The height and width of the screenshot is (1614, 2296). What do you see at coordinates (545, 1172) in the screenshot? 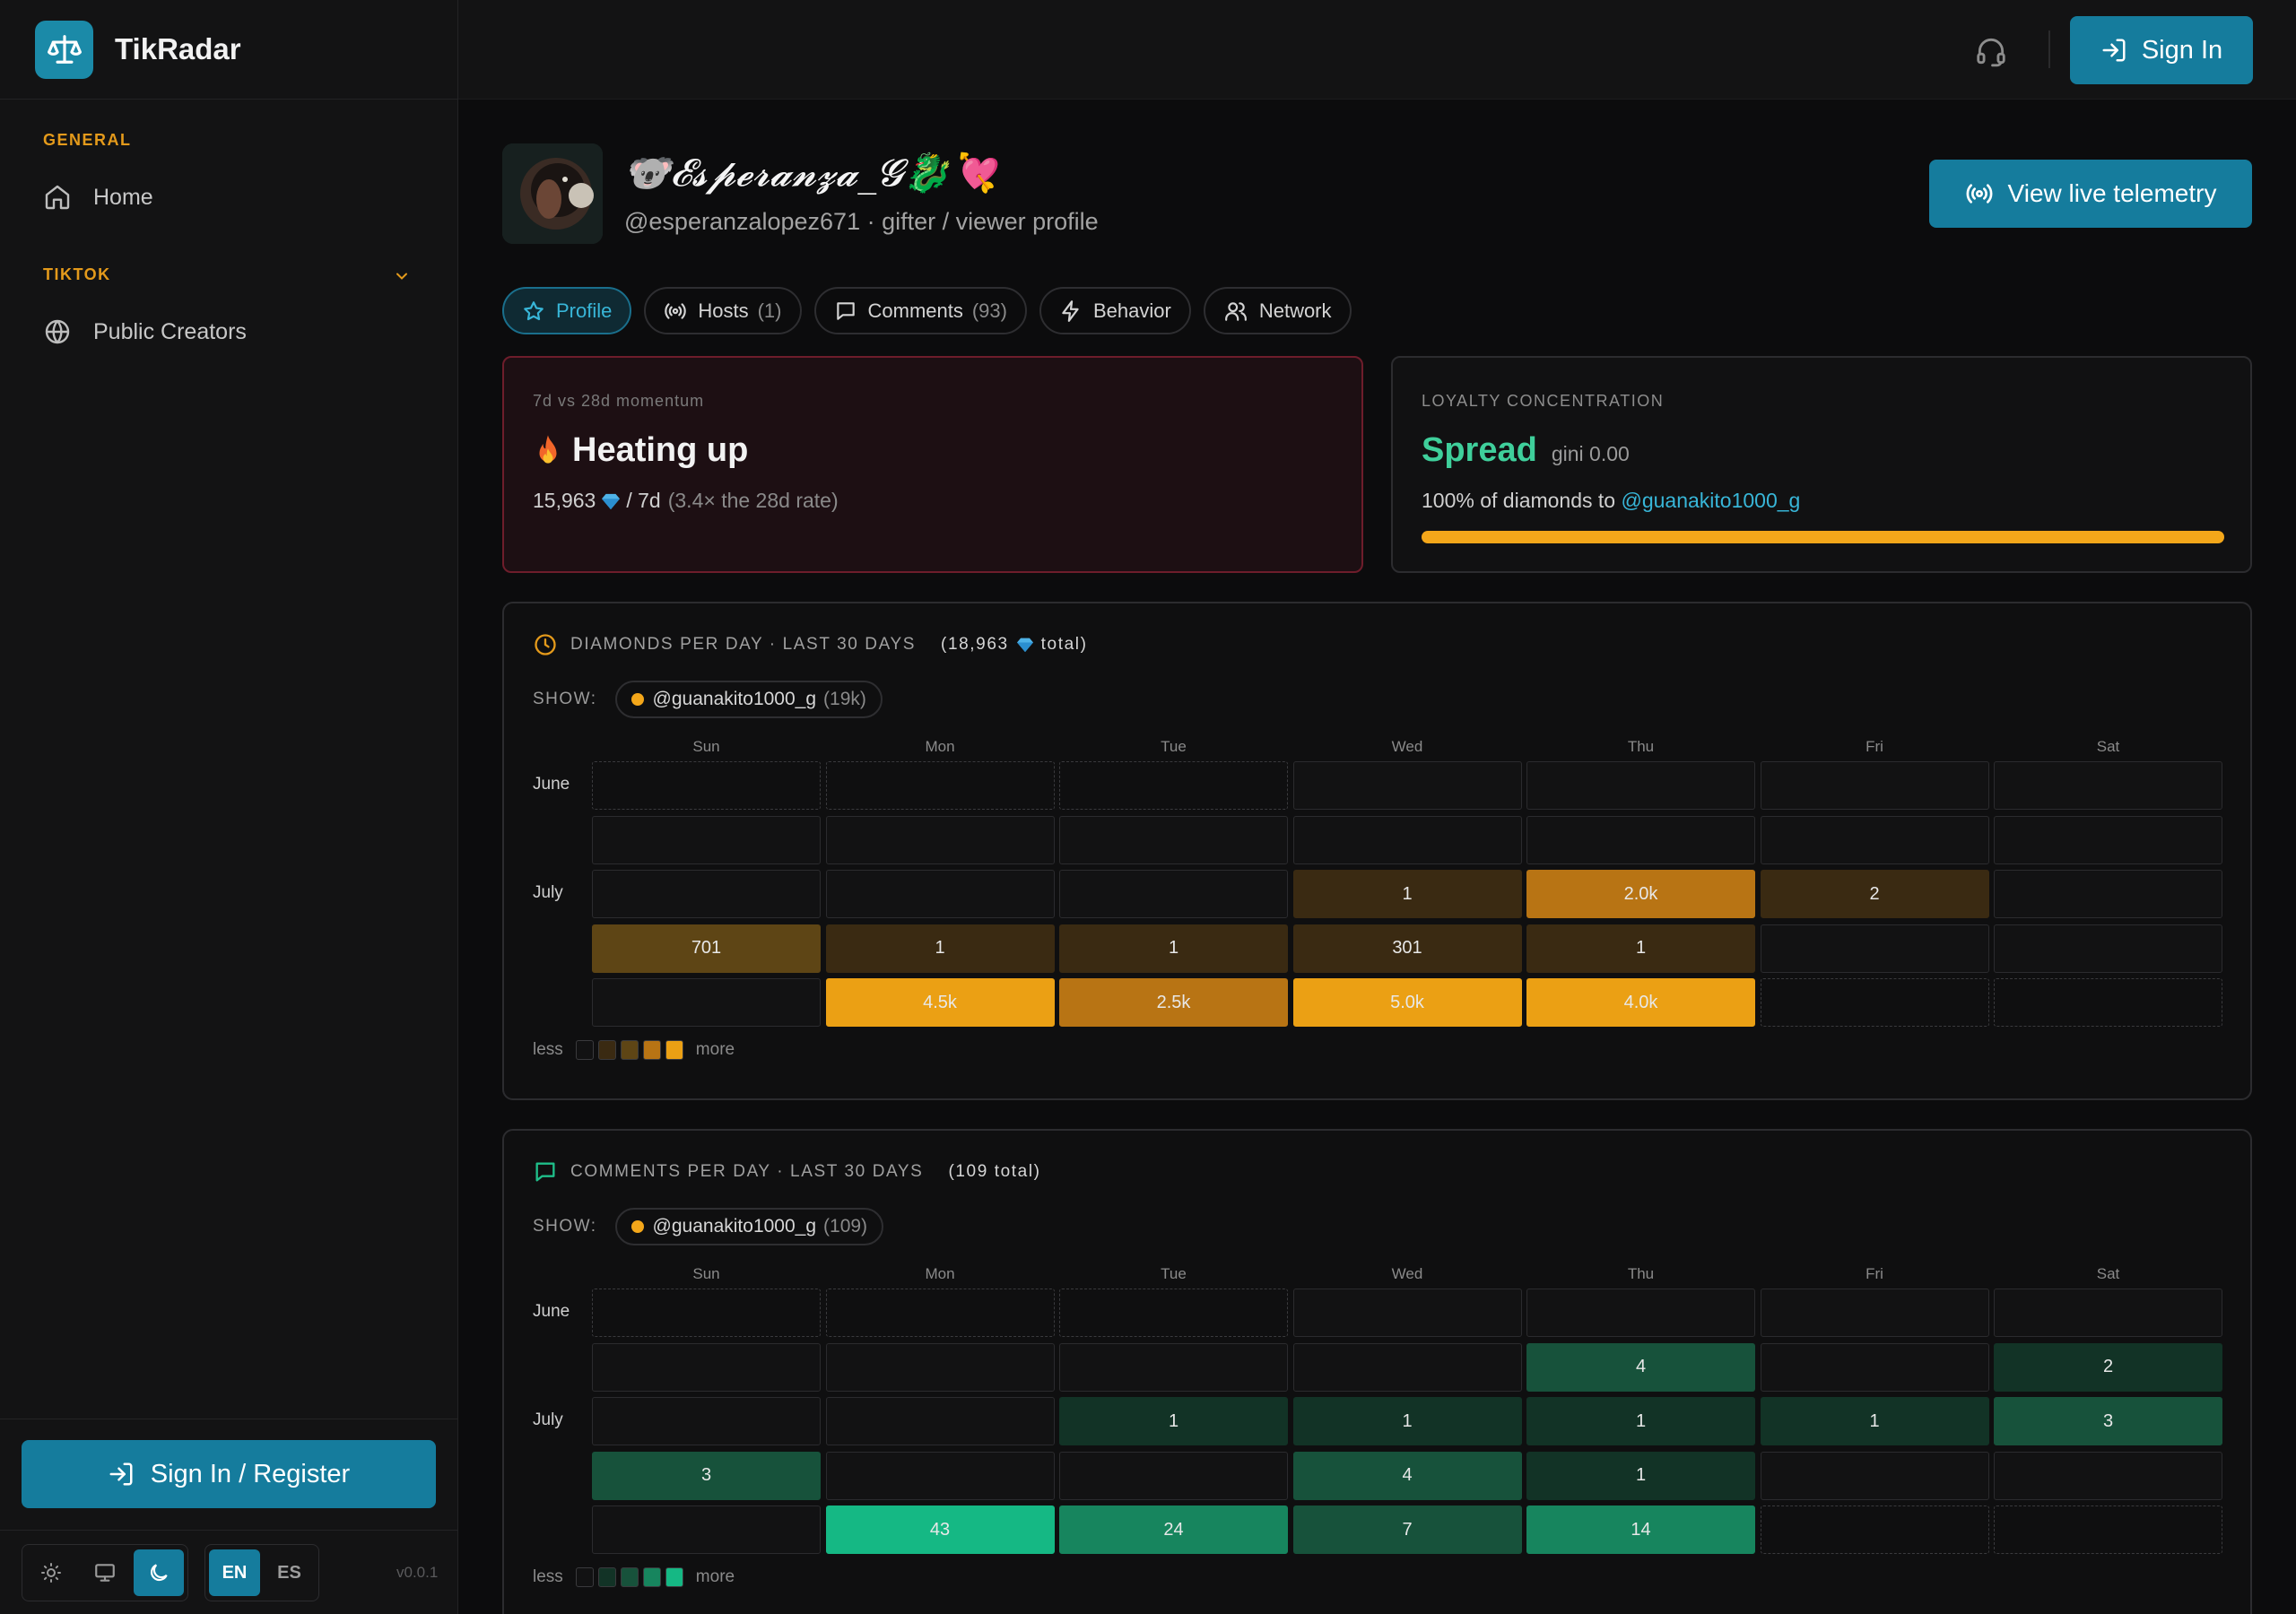
I see `comment-icon` at bounding box center [545, 1172].